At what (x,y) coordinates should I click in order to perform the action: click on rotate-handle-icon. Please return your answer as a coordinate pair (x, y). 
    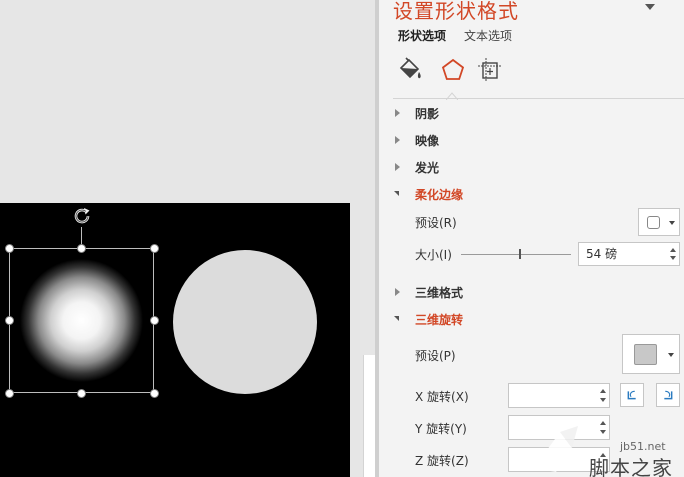
    Looking at the image, I should click on (82, 216).